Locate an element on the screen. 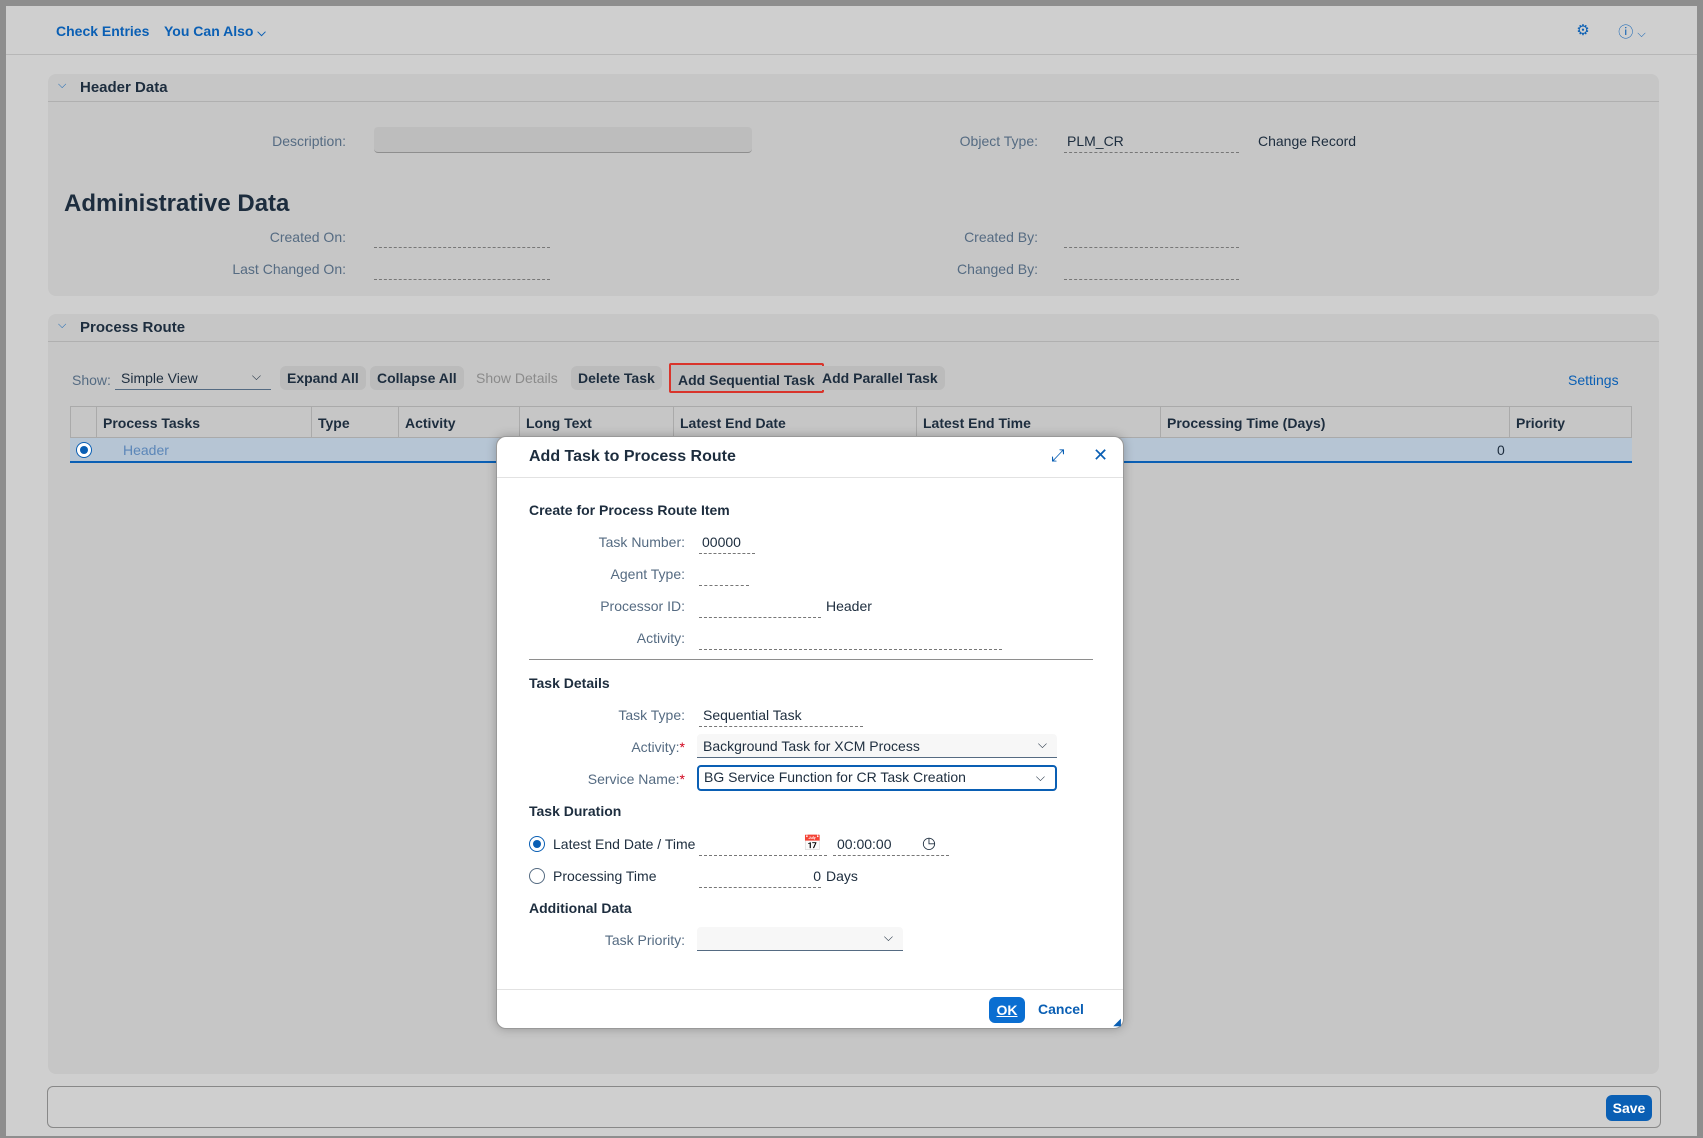 Image resolution: width=1703 pixels, height=1138 pixels. changed-by-label: Changed By: is located at coordinates (997, 269).